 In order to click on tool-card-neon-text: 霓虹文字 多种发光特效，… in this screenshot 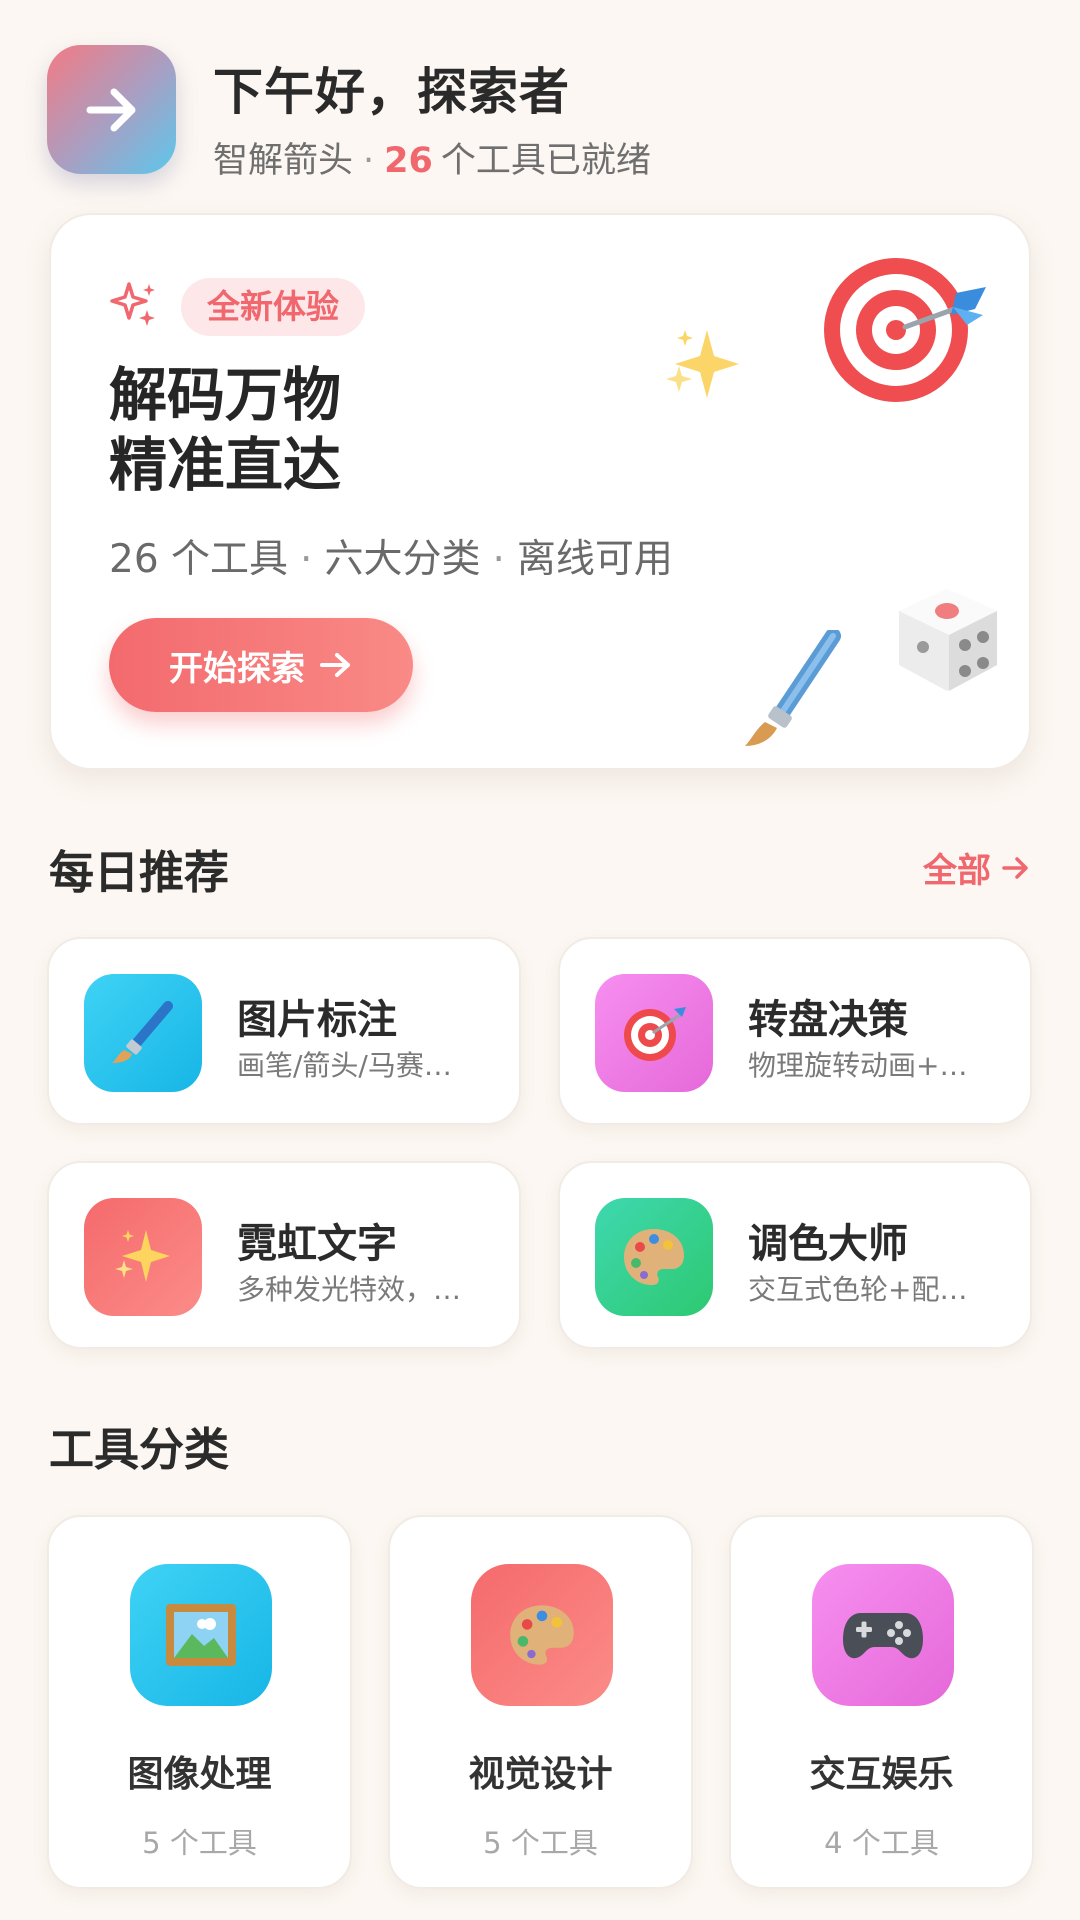, I will do `click(284, 1255)`.